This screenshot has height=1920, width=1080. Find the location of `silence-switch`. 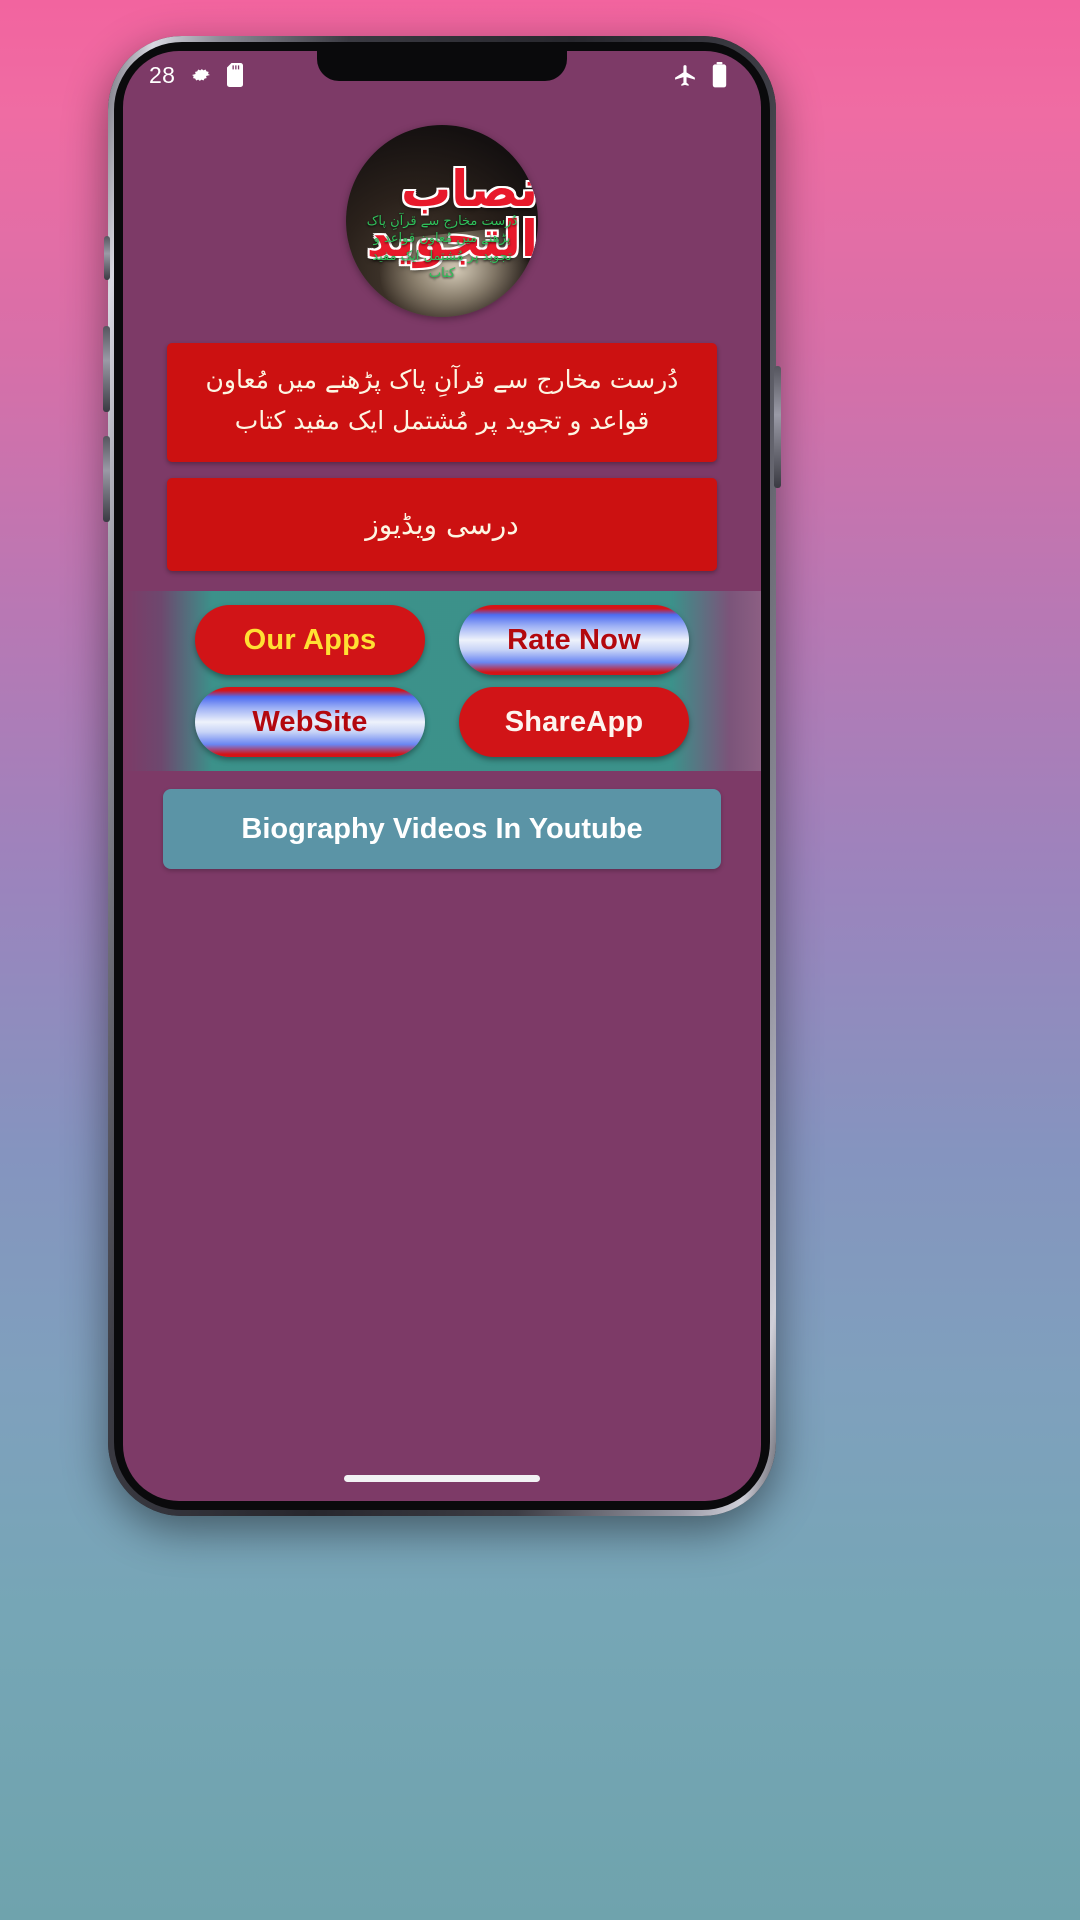

silence-switch is located at coordinates (107, 258).